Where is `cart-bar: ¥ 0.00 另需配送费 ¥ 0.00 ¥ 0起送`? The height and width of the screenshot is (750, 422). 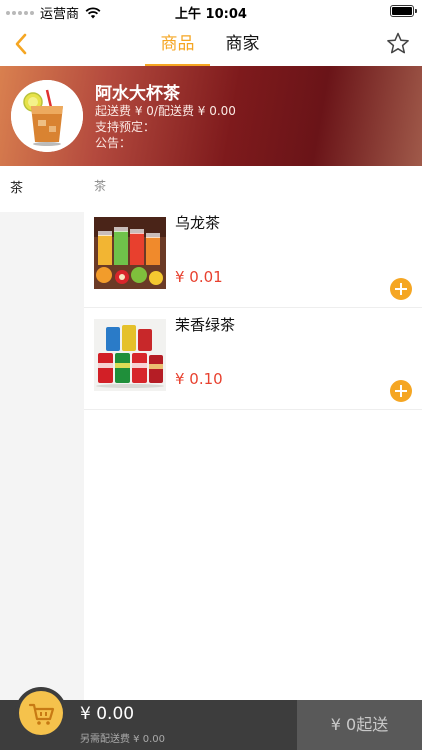 cart-bar: ¥ 0.00 另需配送费 ¥ 0.00 ¥ 0起送 is located at coordinates (211, 718).